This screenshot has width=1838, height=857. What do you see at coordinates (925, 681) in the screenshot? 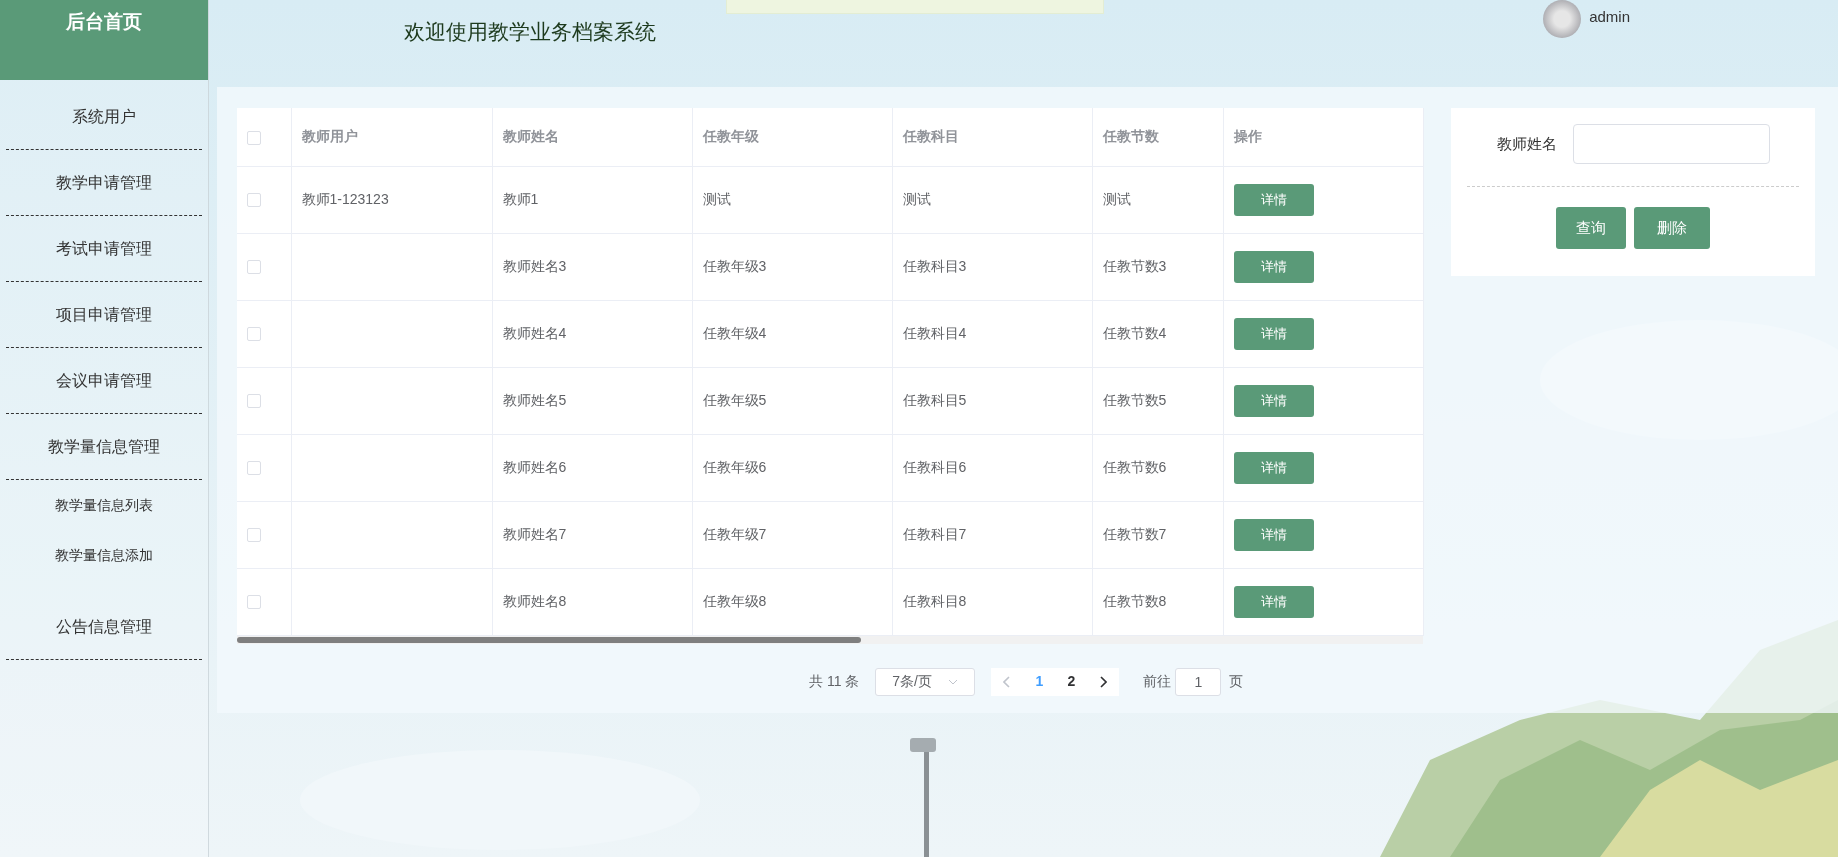
I see `page-size-select: 7条/页` at bounding box center [925, 681].